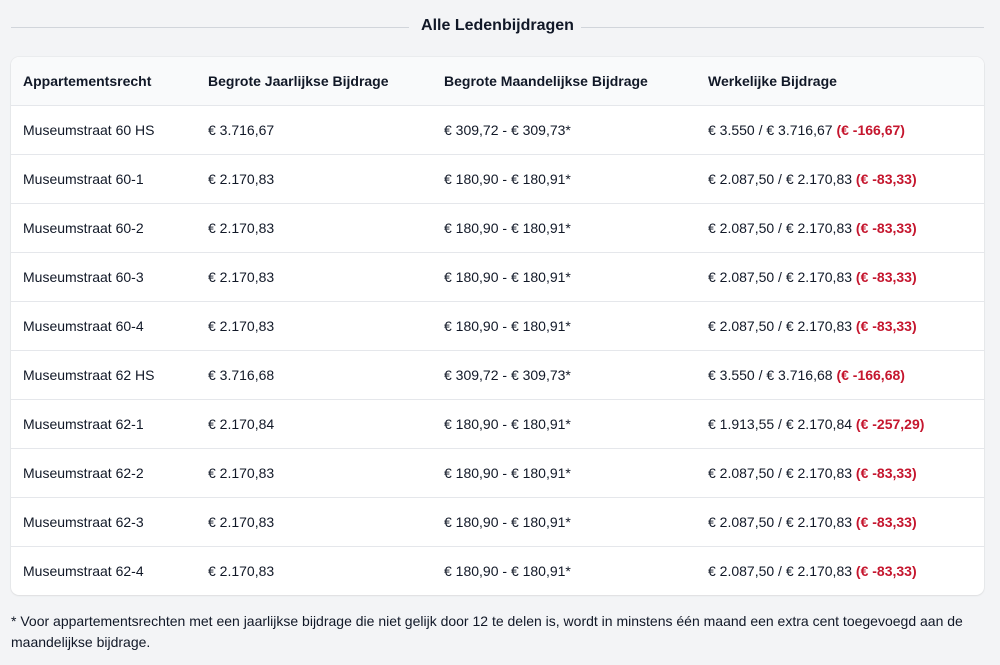 This screenshot has width=1000, height=665. What do you see at coordinates (103, 228) in the screenshot?
I see `cell-apartment: Museumstraat 60-2` at bounding box center [103, 228].